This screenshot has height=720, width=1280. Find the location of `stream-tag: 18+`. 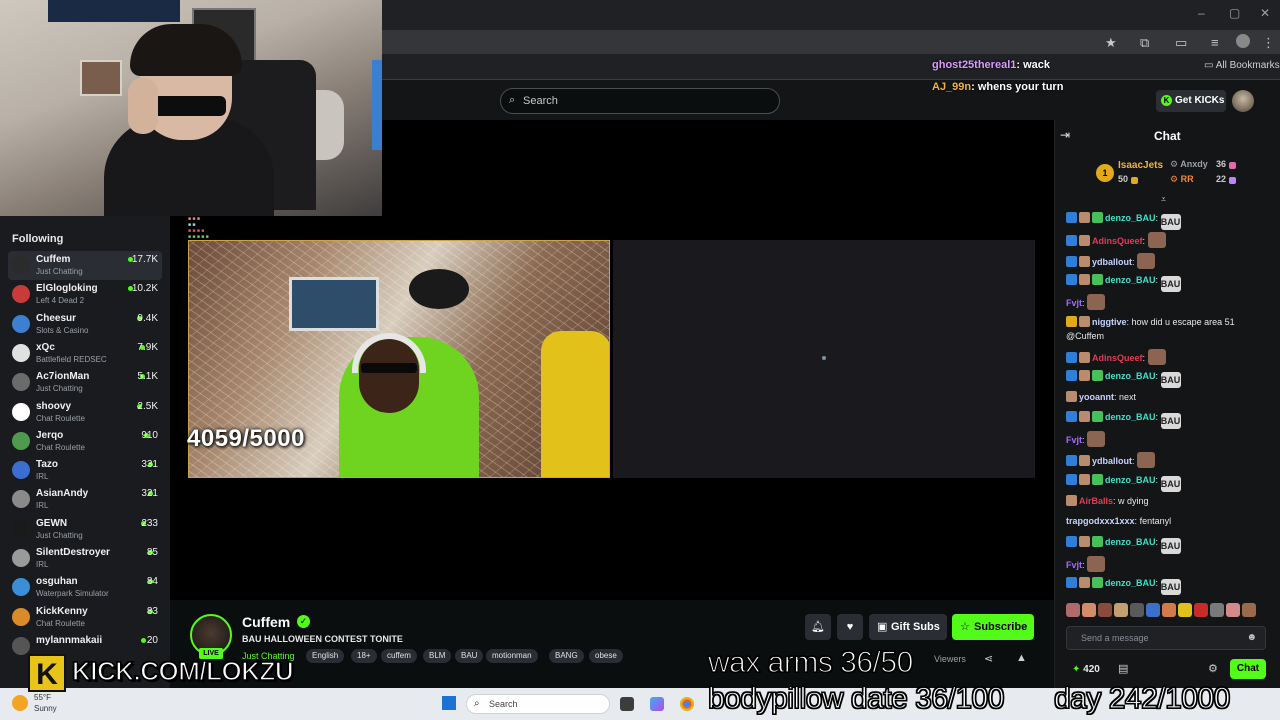

stream-tag: 18+ is located at coordinates (364, 656).